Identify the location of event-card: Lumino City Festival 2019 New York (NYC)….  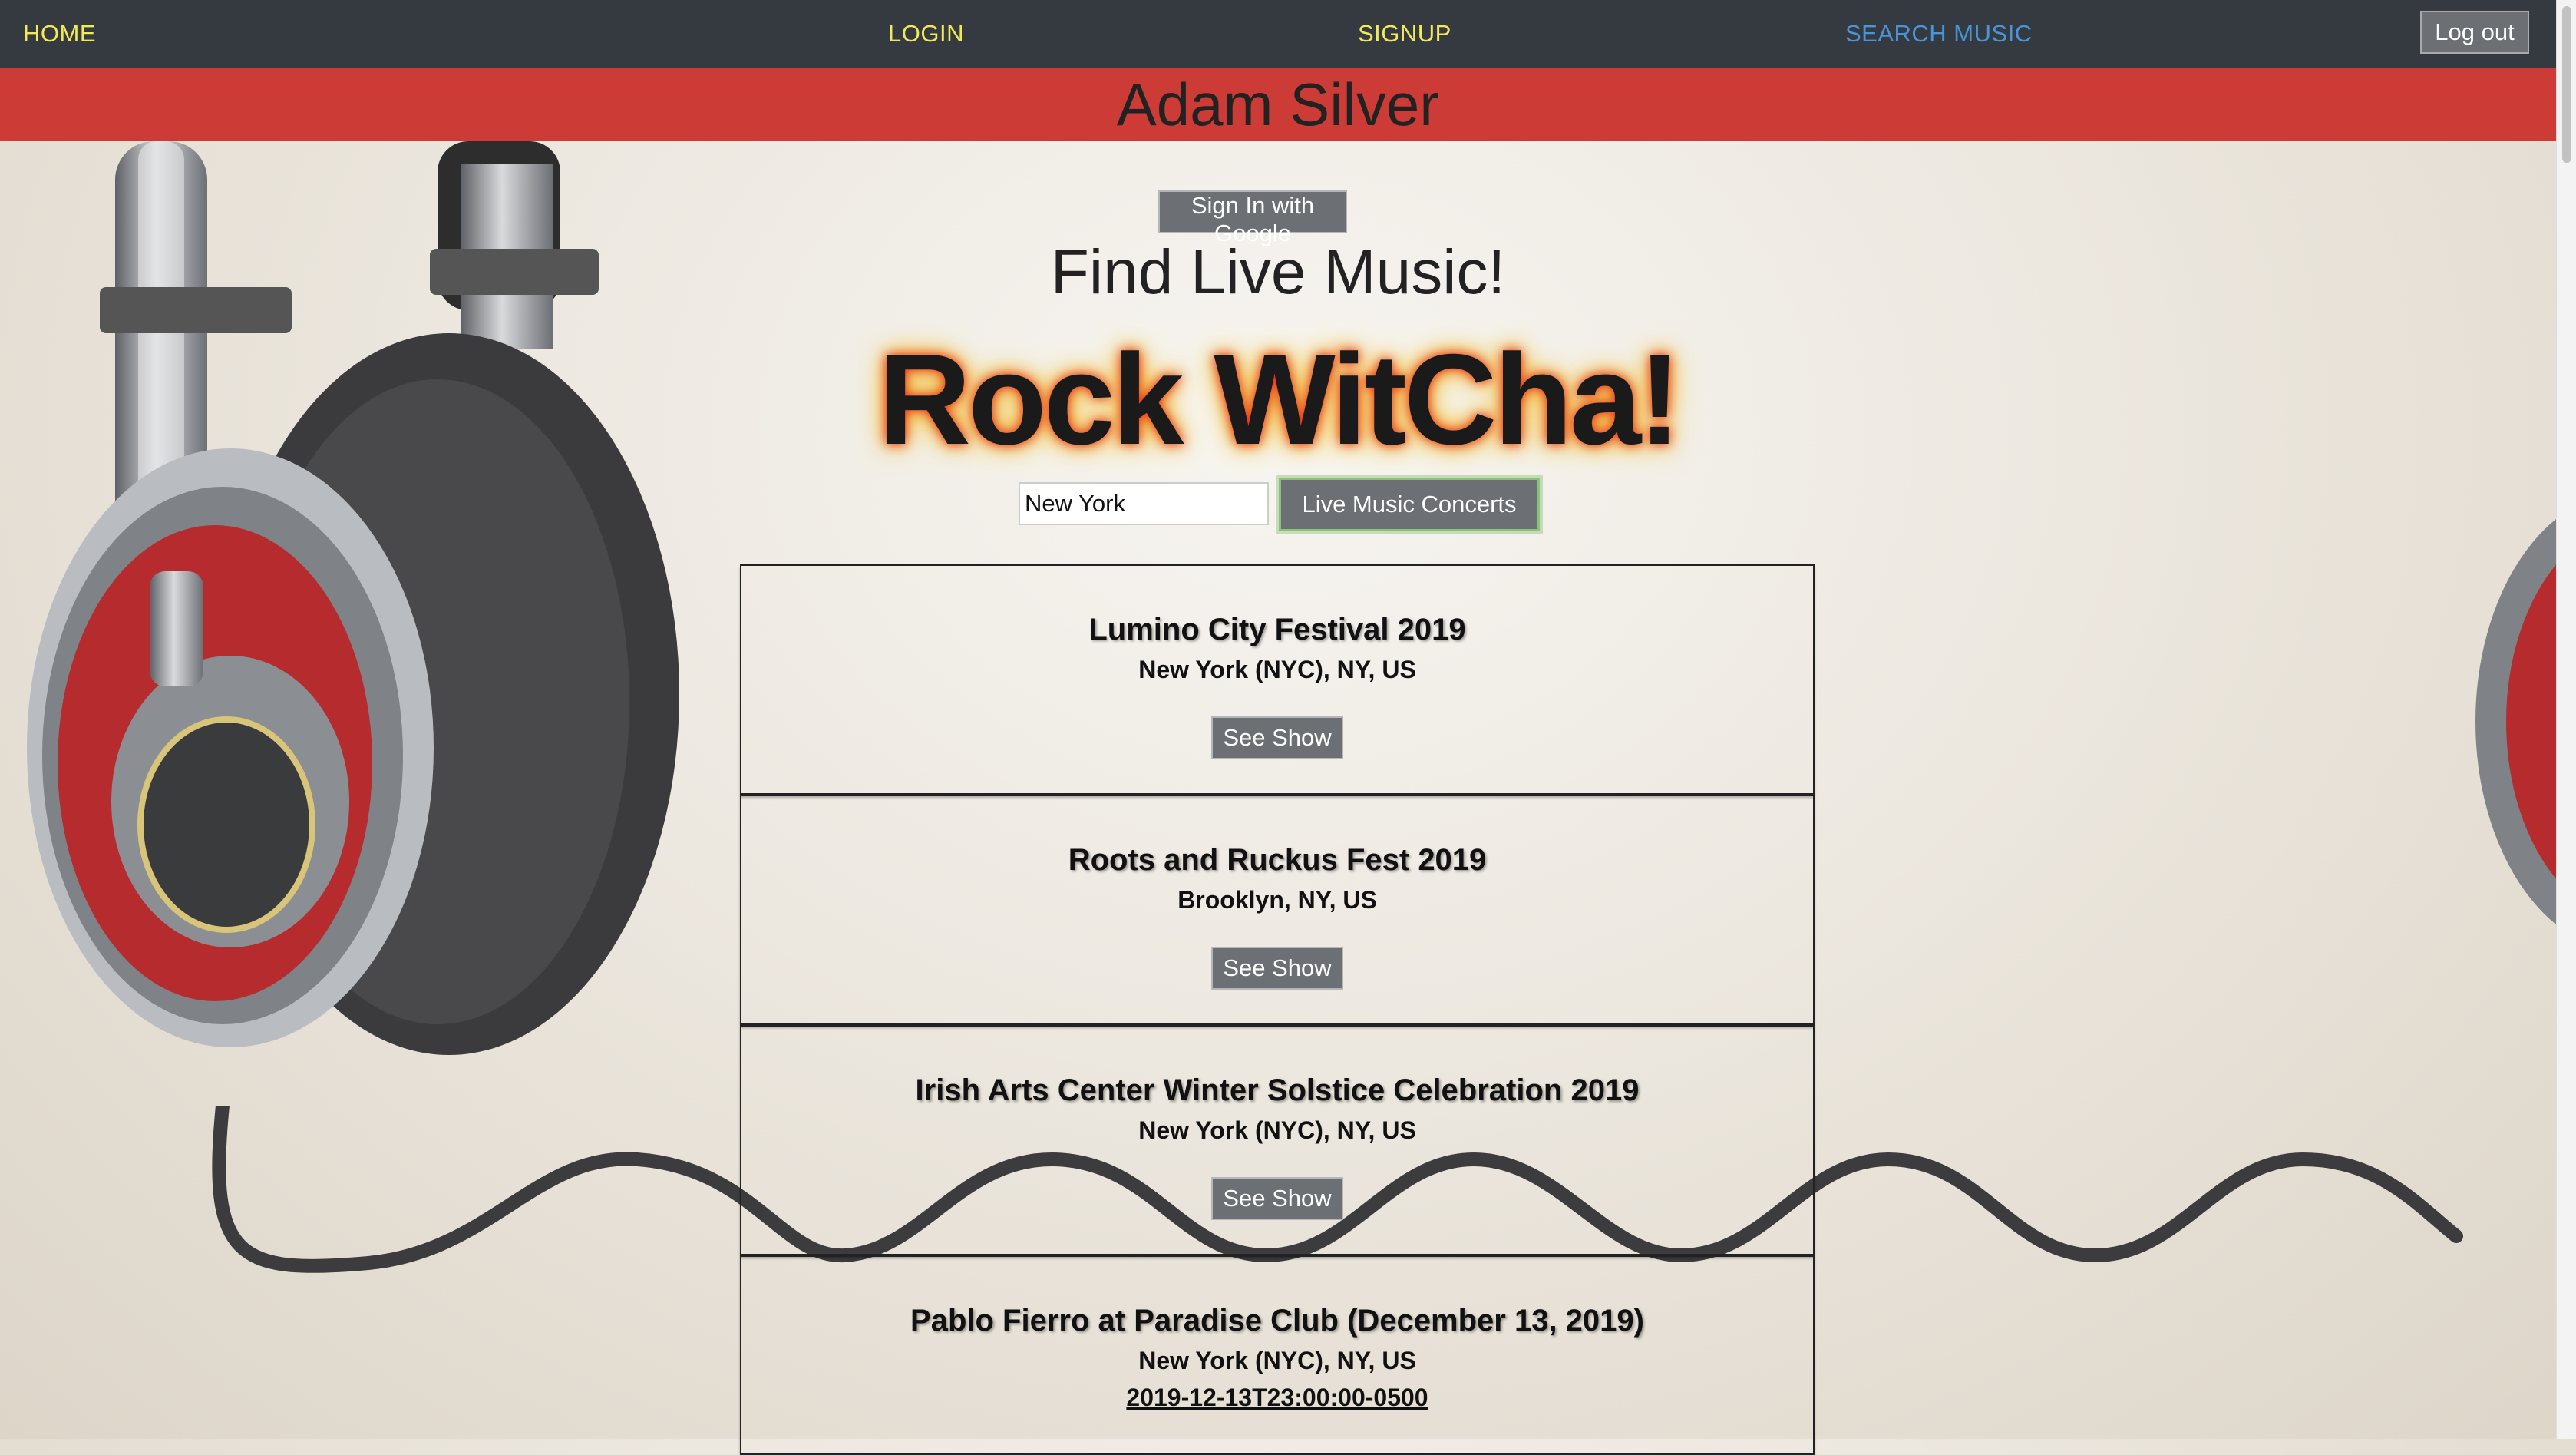
(1277, 679).